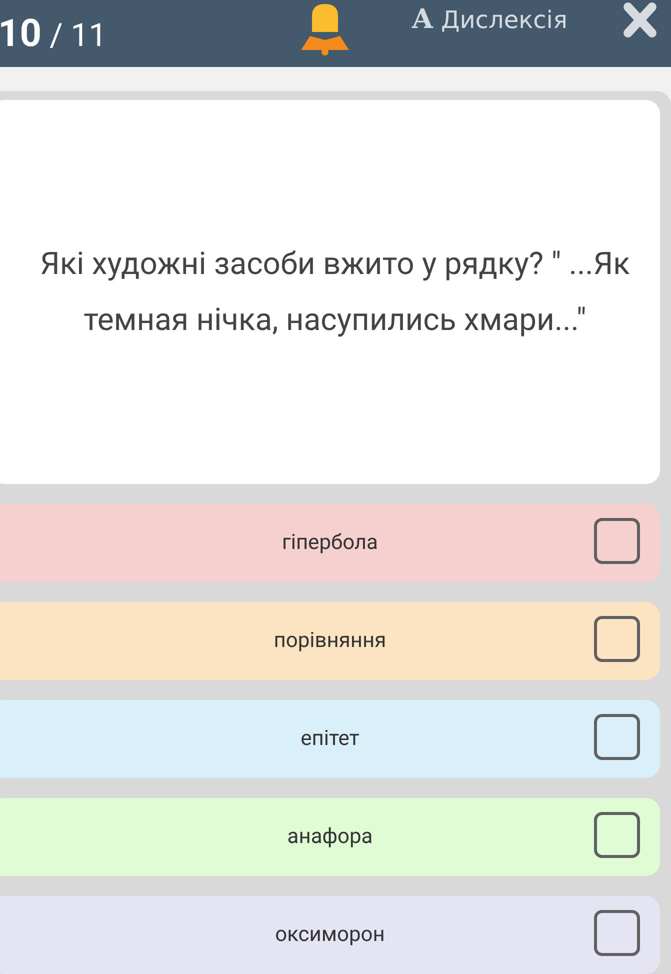 The height and width of the screenshot is (974, 671). I want to click on answer-option: гіпербола, so click(330, 543).